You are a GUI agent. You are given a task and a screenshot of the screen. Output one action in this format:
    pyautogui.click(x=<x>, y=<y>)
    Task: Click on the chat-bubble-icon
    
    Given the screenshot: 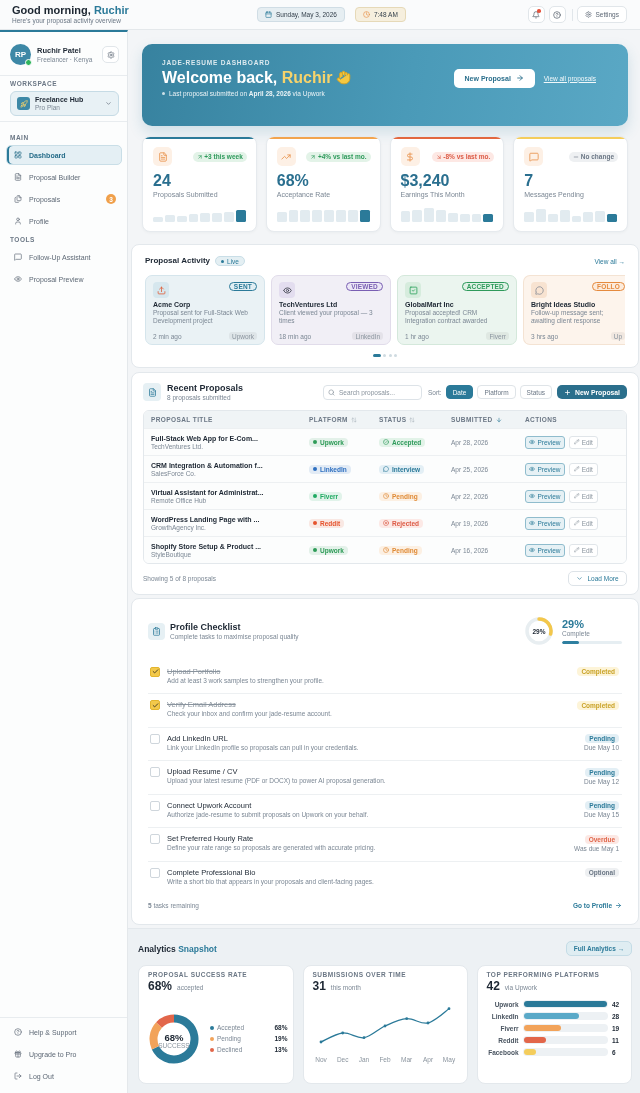 What is the action you would take?
    pyautogui.click(x=386, y=469)
    